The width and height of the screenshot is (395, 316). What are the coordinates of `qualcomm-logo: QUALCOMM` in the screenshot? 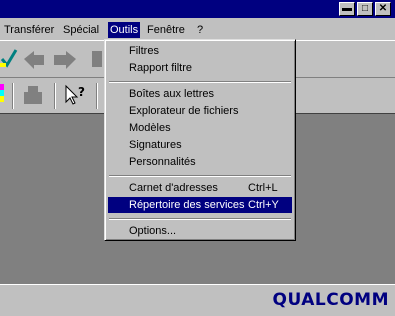 It's located at (330, 300).